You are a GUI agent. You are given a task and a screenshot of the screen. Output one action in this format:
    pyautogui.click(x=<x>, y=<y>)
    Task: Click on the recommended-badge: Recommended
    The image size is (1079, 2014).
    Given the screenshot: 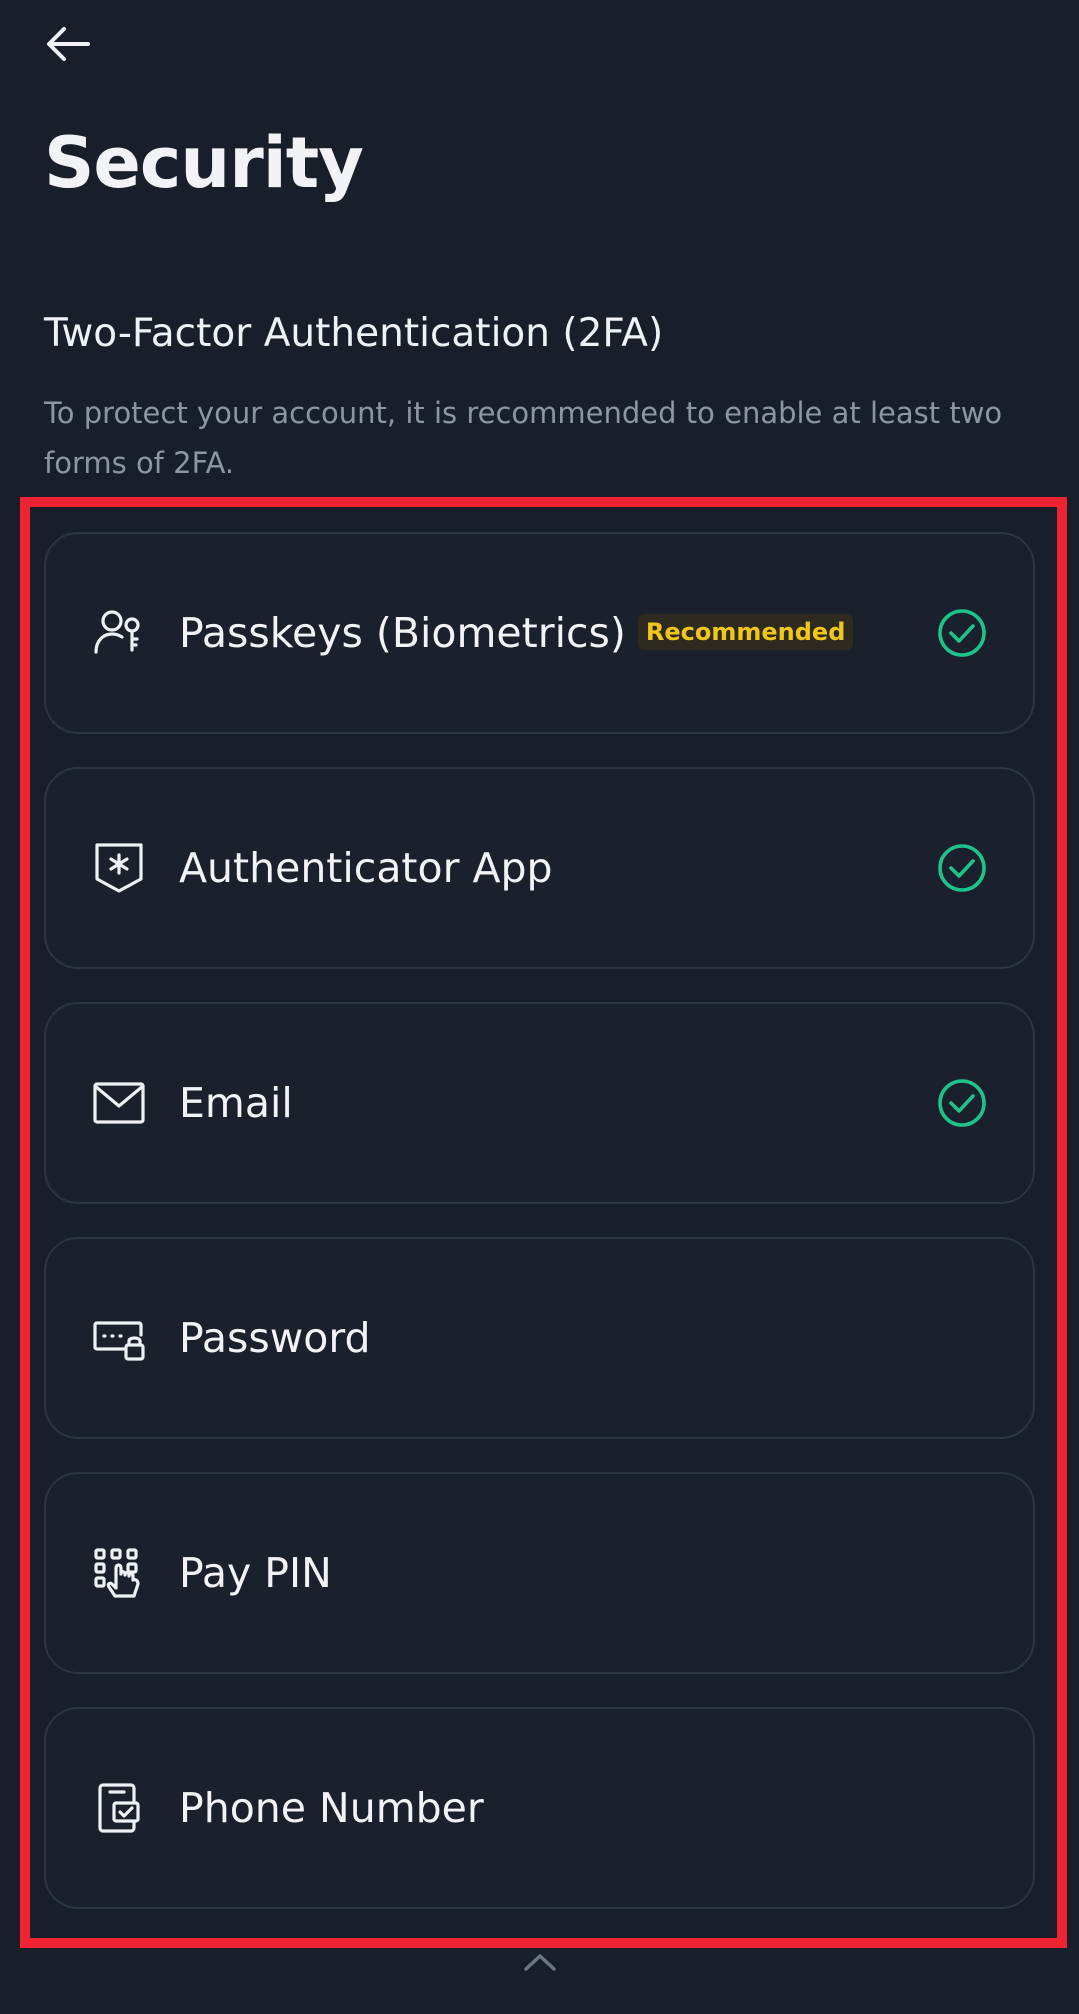 What is the action you would take?
    pyautogui.click(x=745, y=632)
    